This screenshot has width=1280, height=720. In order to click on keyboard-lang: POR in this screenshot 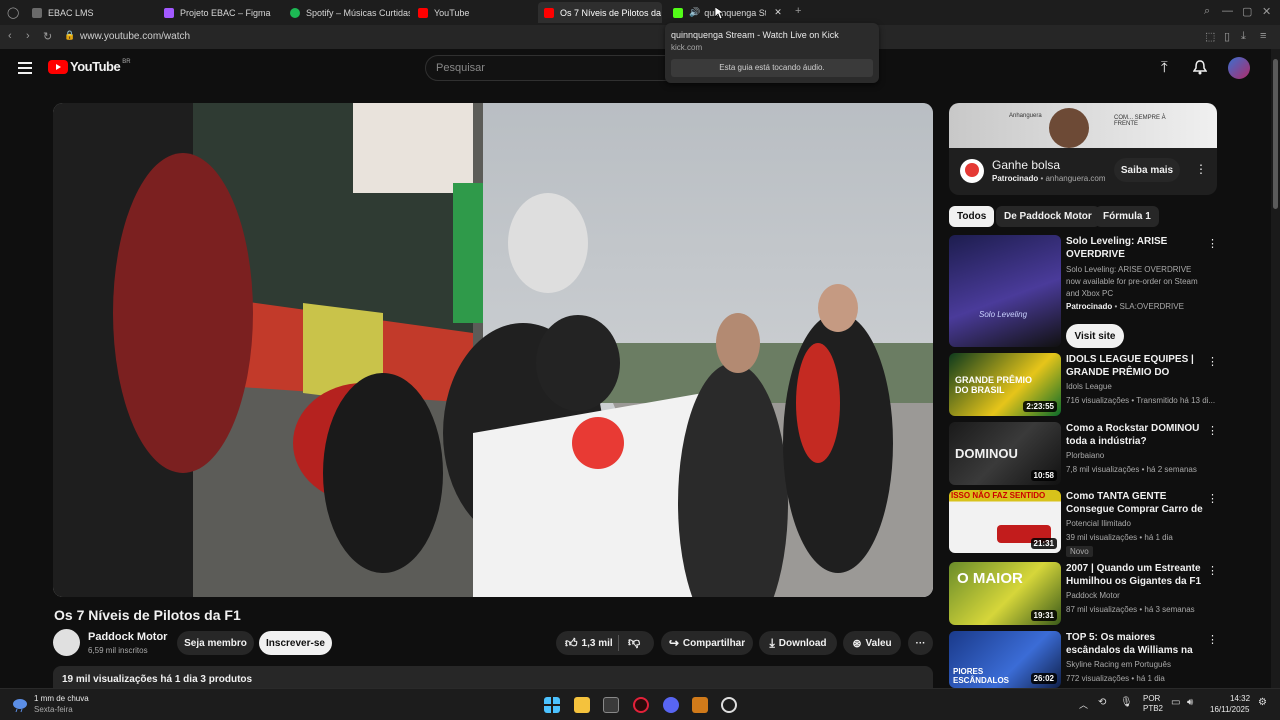, I will do `click(1151, 698)`.